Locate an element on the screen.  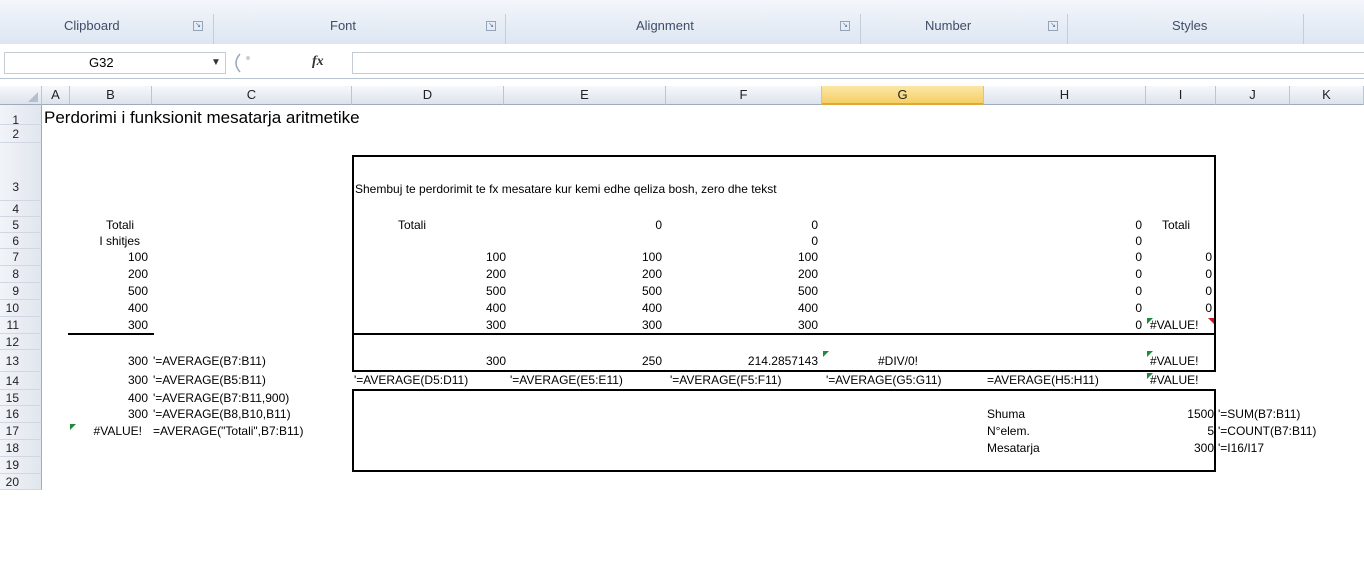
row-header-6: 6 is located at coordinates (21, 241).